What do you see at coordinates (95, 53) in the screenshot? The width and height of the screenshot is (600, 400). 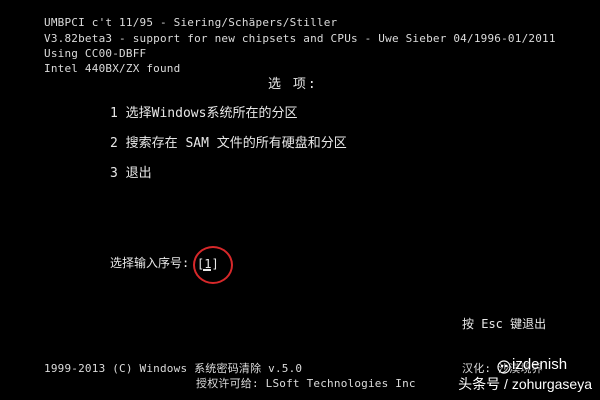 I see `header-line-3: Using CC00-DBFF` at bounding box center [95, 53].